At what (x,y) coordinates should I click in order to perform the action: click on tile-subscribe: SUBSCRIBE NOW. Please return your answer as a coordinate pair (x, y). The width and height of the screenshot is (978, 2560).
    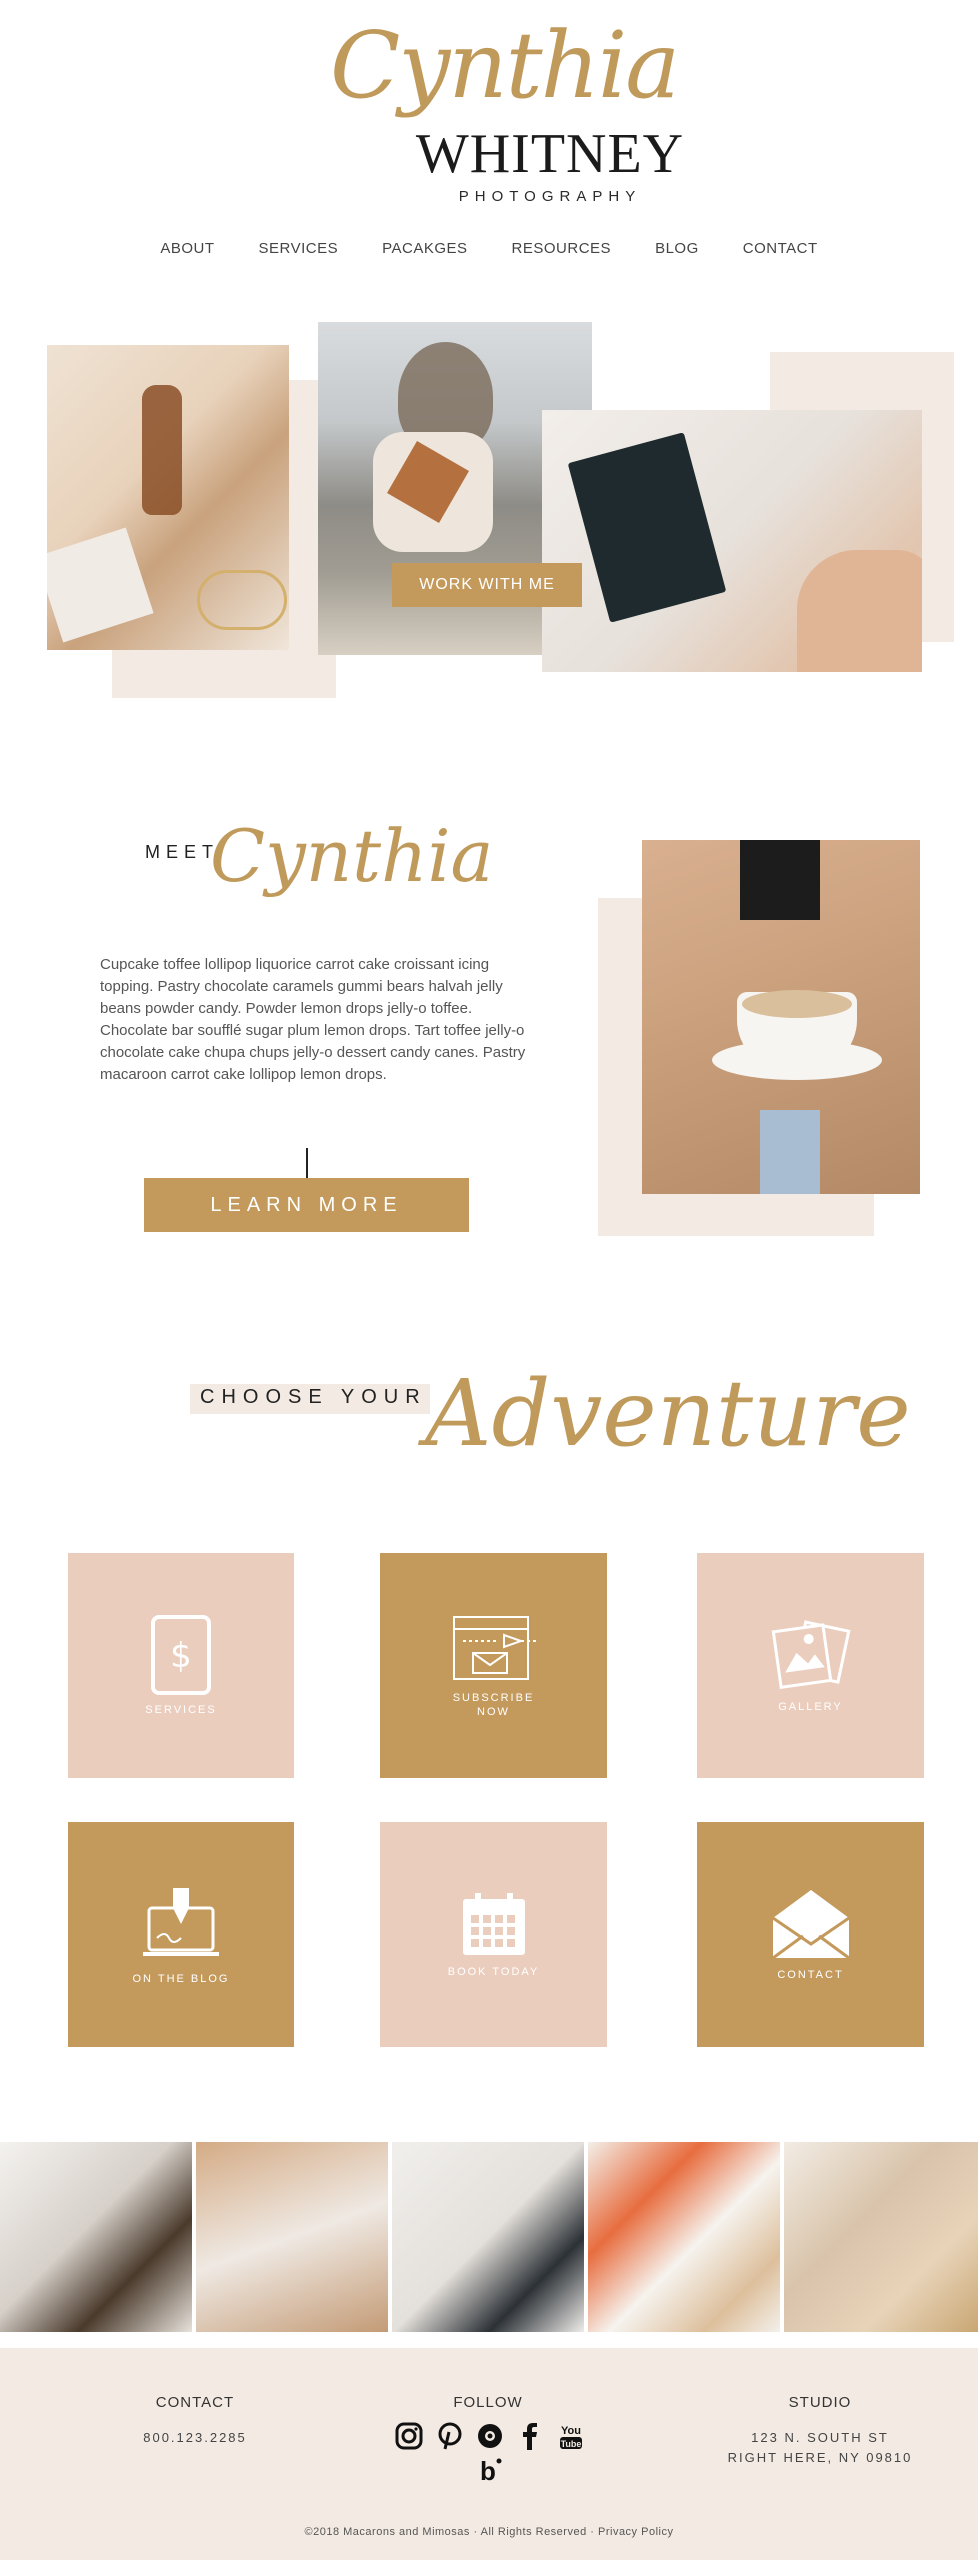
    Looking at the image, I should click on (493, 1665).